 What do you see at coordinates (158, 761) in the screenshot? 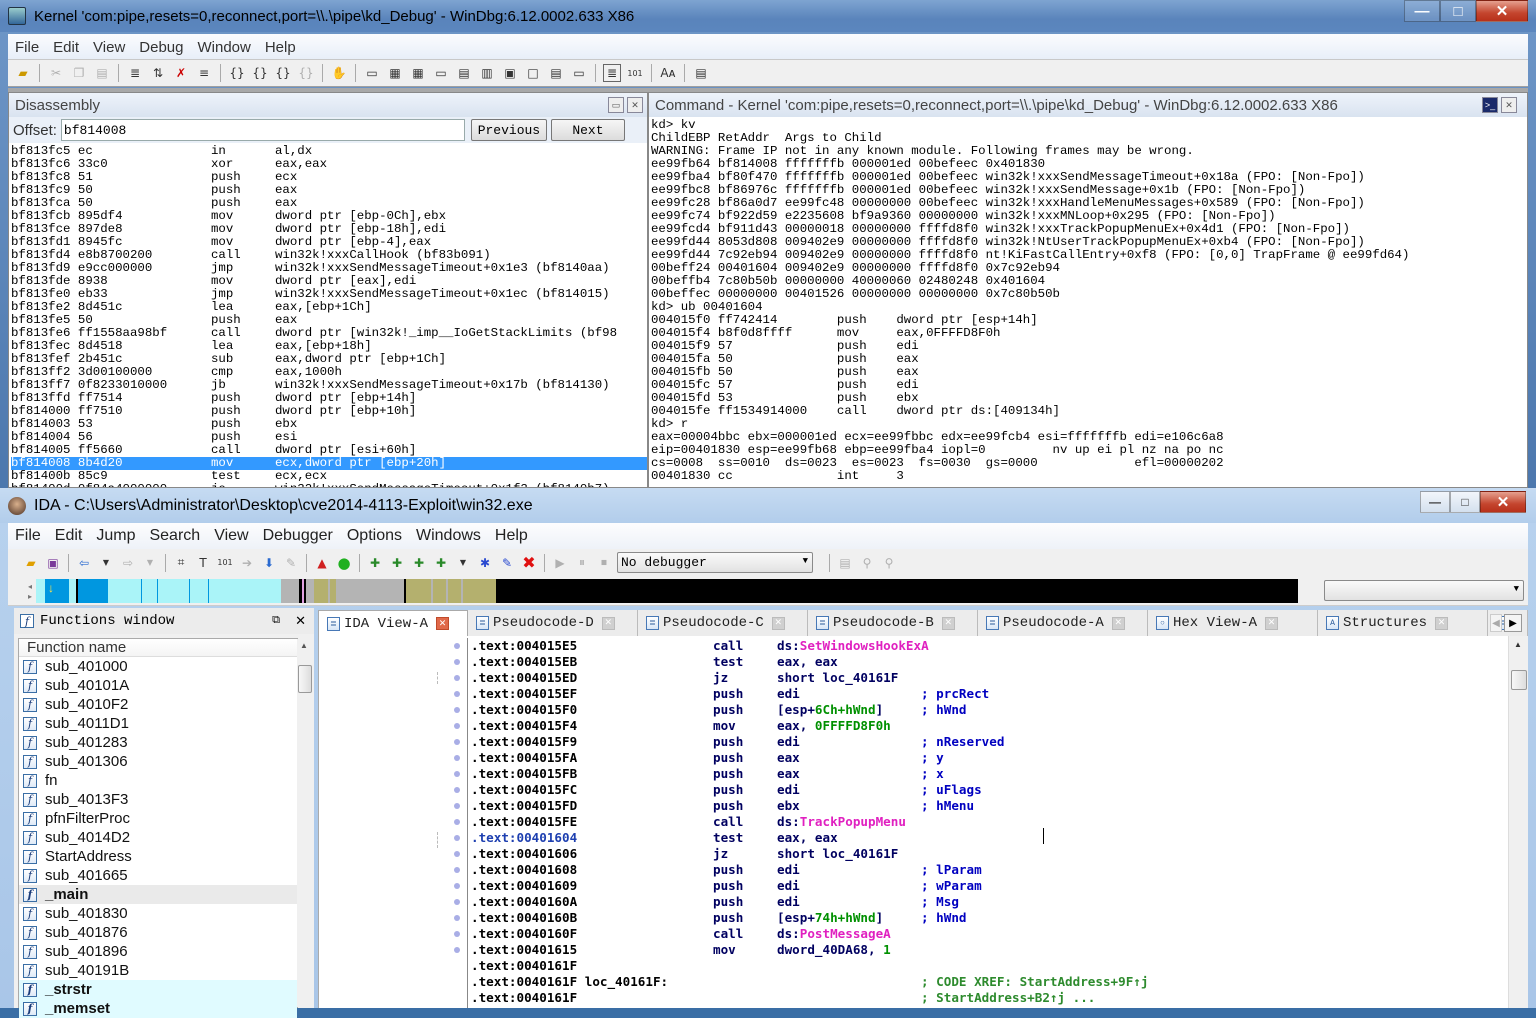
I see `function-list-item: f sub_401306` at bounding box center [158, 761].